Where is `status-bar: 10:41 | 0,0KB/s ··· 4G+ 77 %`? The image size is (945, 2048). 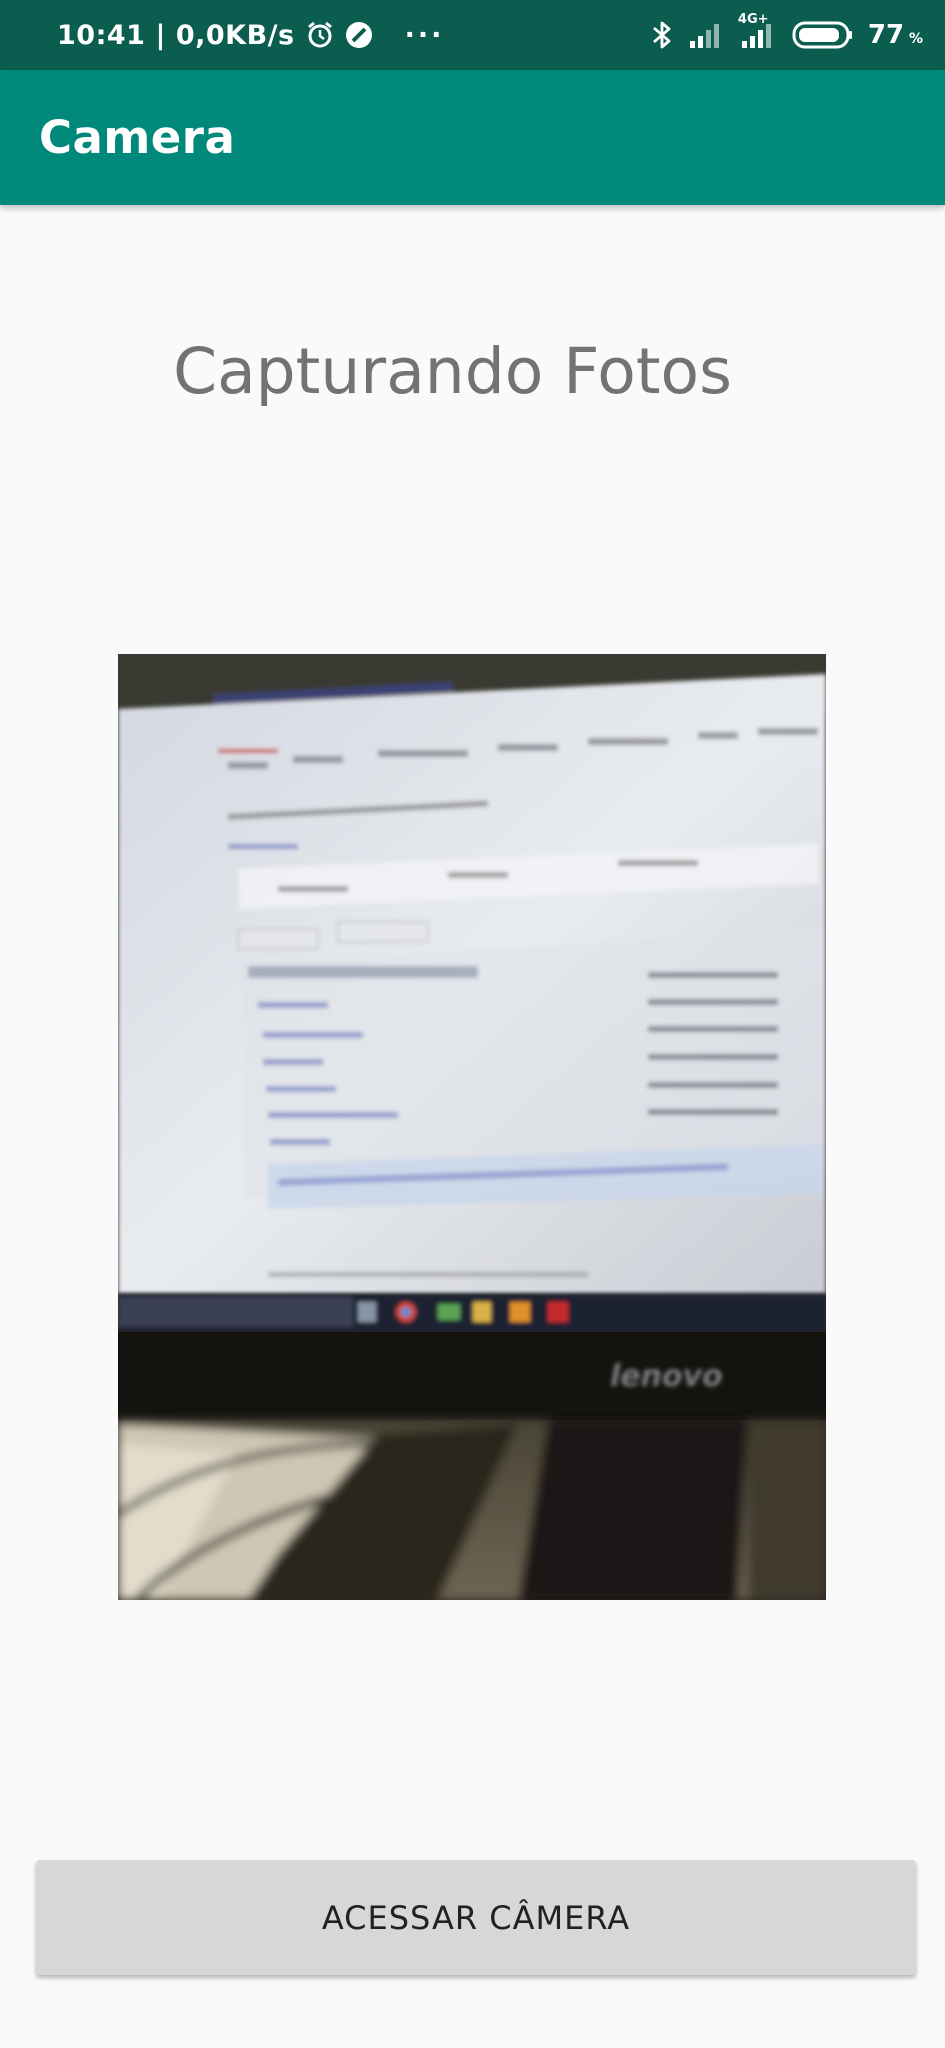 status-bar: 10:41 | 0,0KB/s ··· 4G+ 77 % is located at coordinates (472, 35).